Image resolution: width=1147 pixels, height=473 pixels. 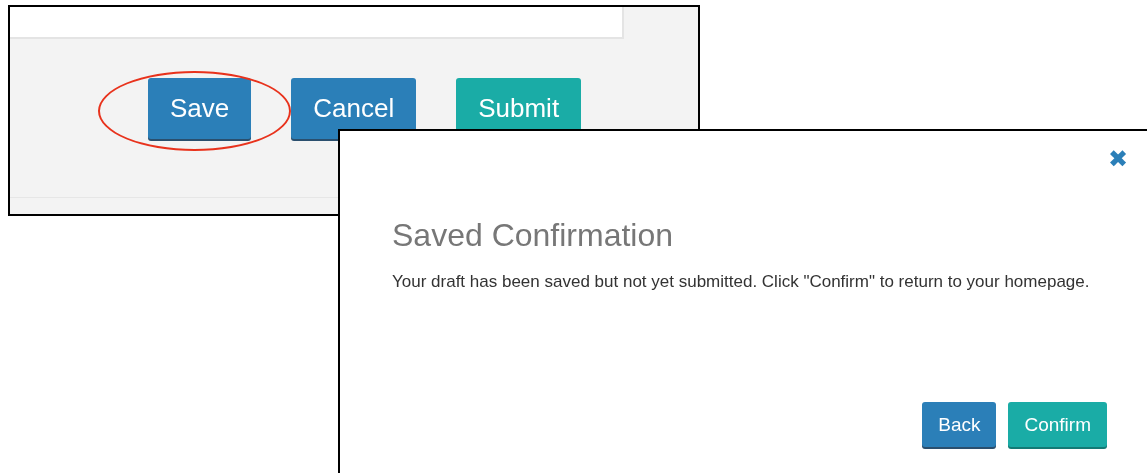 I want to click on action-button: Save, so click(x=200, y=108).